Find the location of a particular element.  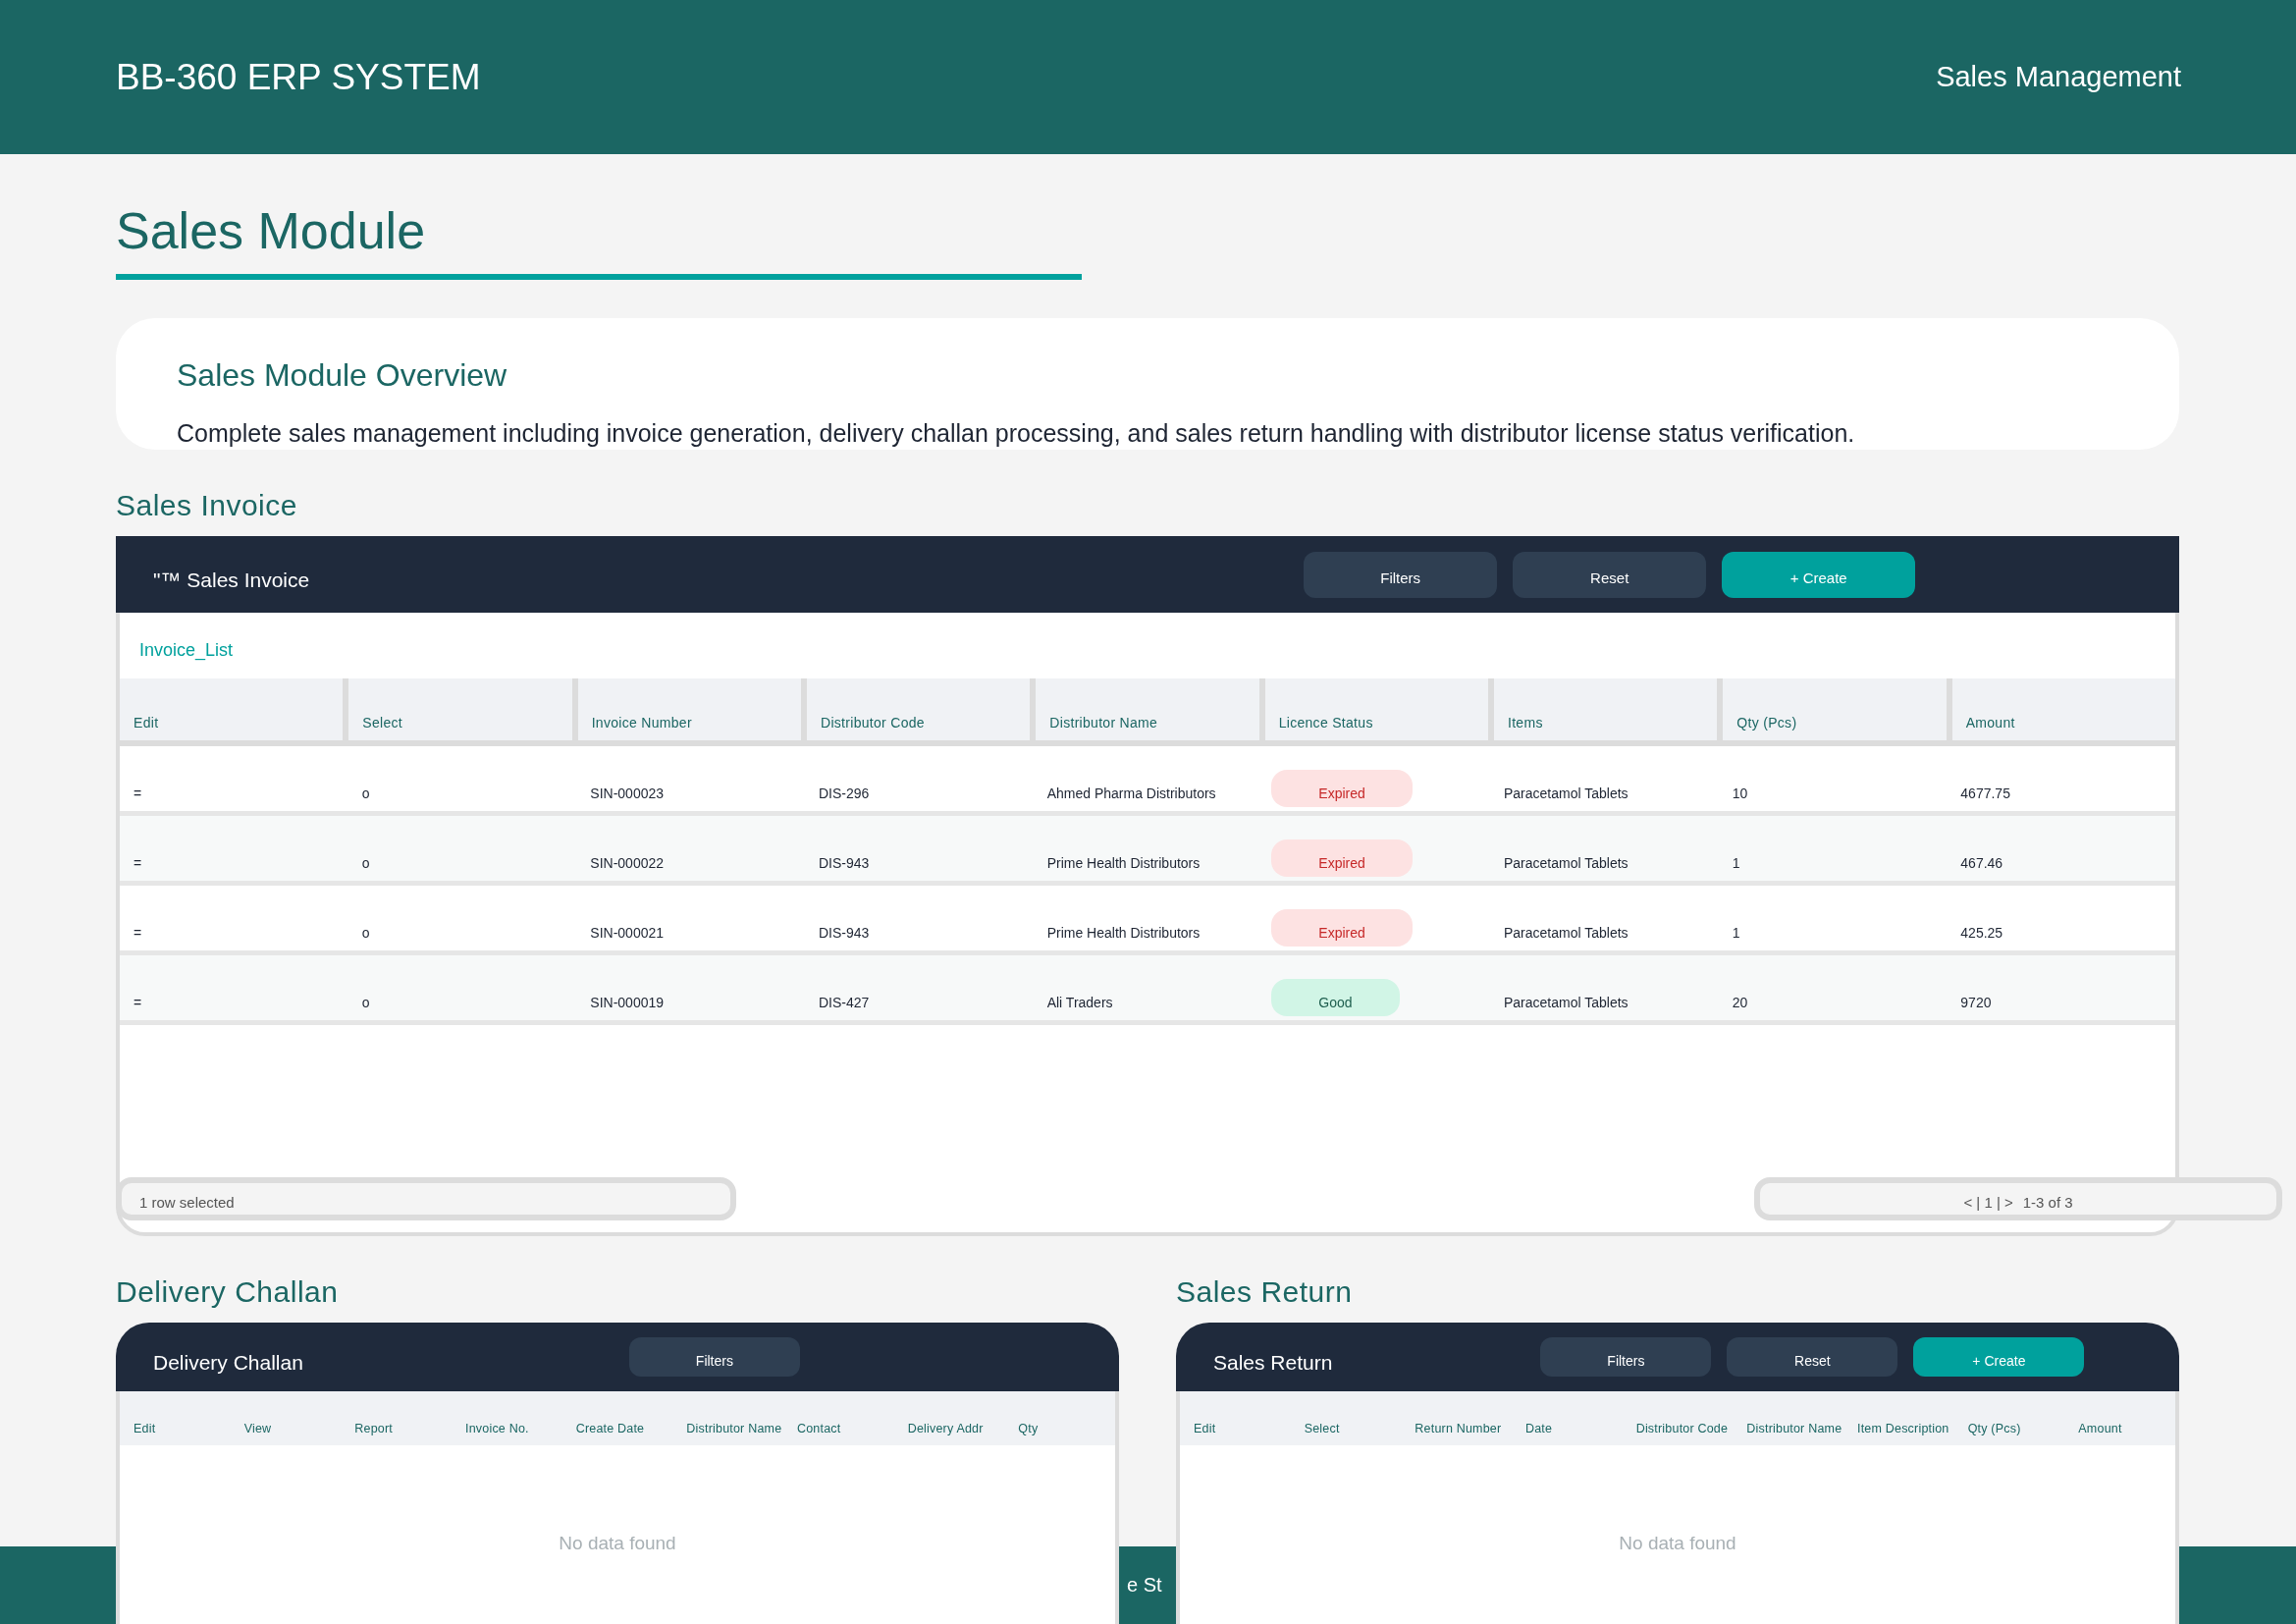

overview-text: Complete sales management including invoice generation, delivery challan processing, and sales return handling with distributor license status verification. is located at coordinates (1016, 433).